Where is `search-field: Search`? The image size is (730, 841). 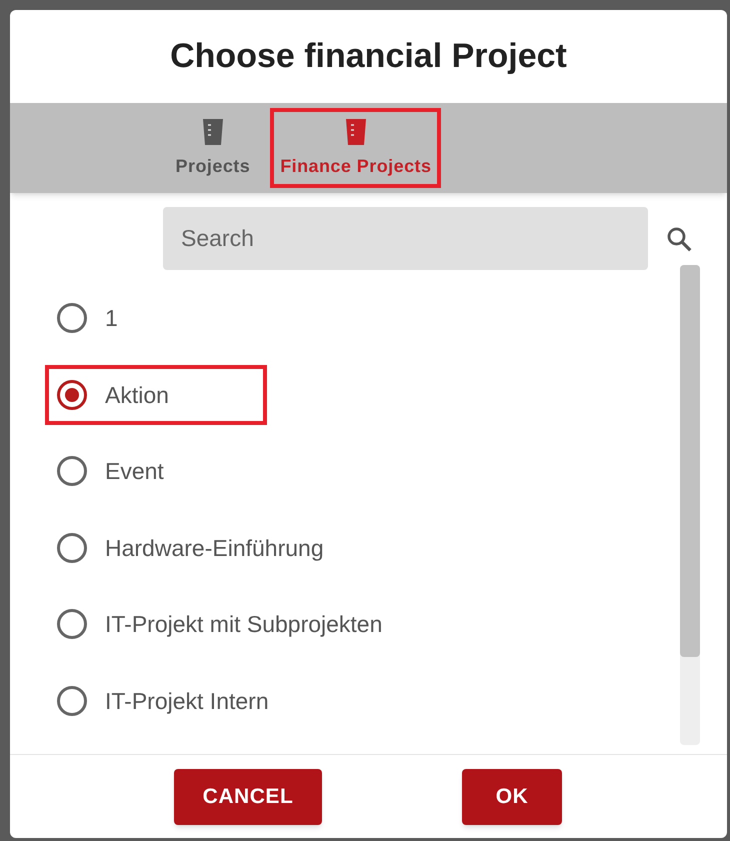 search-field: Search is located at coordinates (405, 238).